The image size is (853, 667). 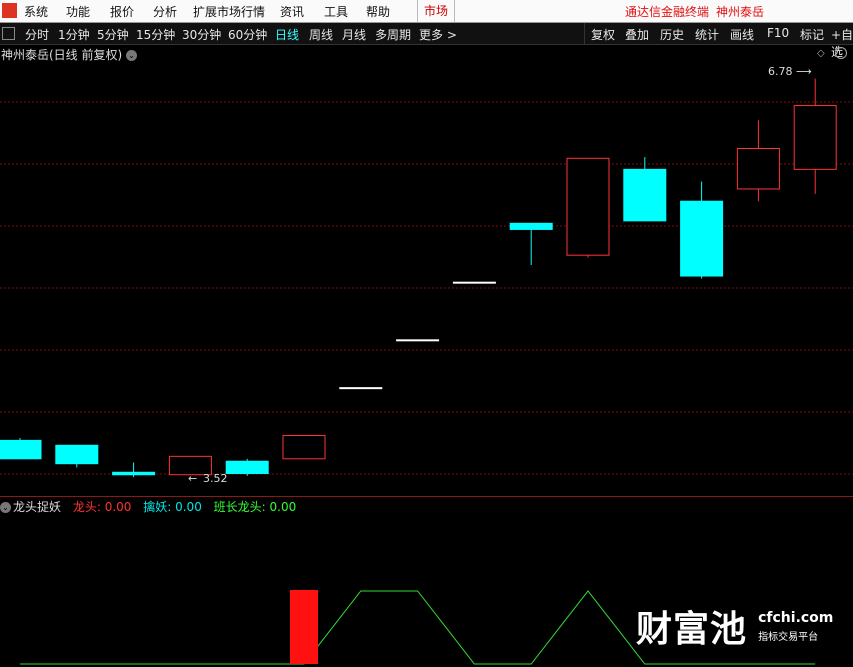 What do you see at coordinates (193, 478) in the screenshot?
I see `low-arrow-icon: ←` at bounding box center [193, 478].